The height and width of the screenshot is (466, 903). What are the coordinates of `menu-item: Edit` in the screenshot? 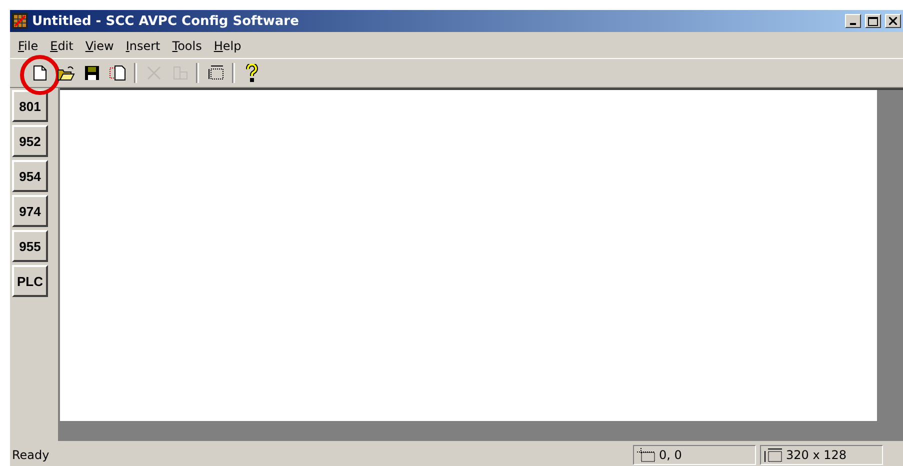 It's located at (62, 46).